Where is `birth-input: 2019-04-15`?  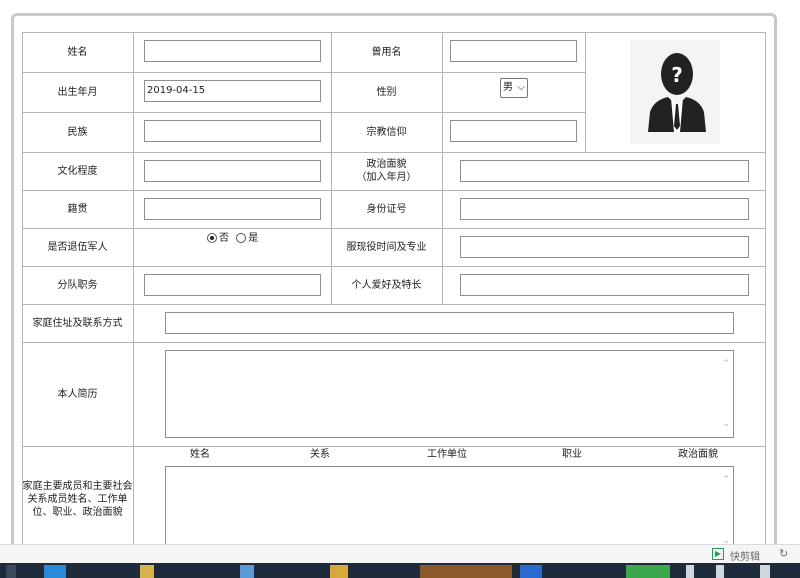 birth-input: 2019-04-15 is located at coordinates (232, 91).